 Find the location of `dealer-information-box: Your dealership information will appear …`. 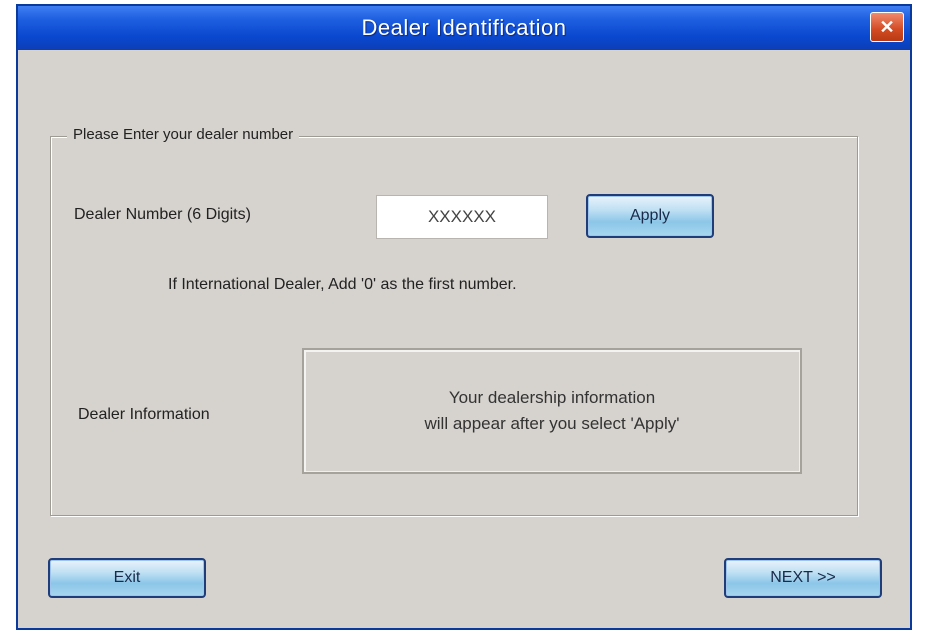

dealer-information-box: Your dealership information will appear … is located at coordinates (552, 411).